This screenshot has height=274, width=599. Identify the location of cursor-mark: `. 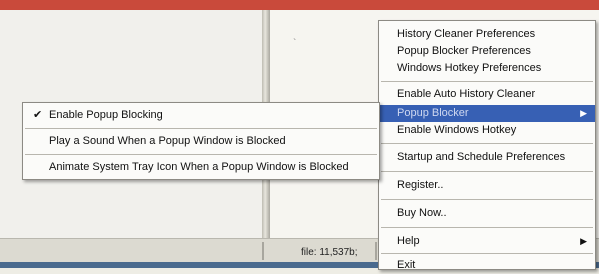
(295, 43).